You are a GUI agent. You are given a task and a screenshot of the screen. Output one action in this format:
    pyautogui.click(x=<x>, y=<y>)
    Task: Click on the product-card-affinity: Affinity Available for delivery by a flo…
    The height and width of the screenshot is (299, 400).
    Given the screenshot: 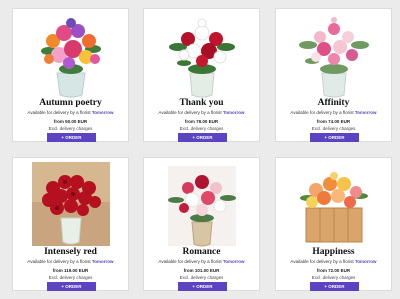 What is the action you would take?
    pyautogui.click(x=333, y=75)
    